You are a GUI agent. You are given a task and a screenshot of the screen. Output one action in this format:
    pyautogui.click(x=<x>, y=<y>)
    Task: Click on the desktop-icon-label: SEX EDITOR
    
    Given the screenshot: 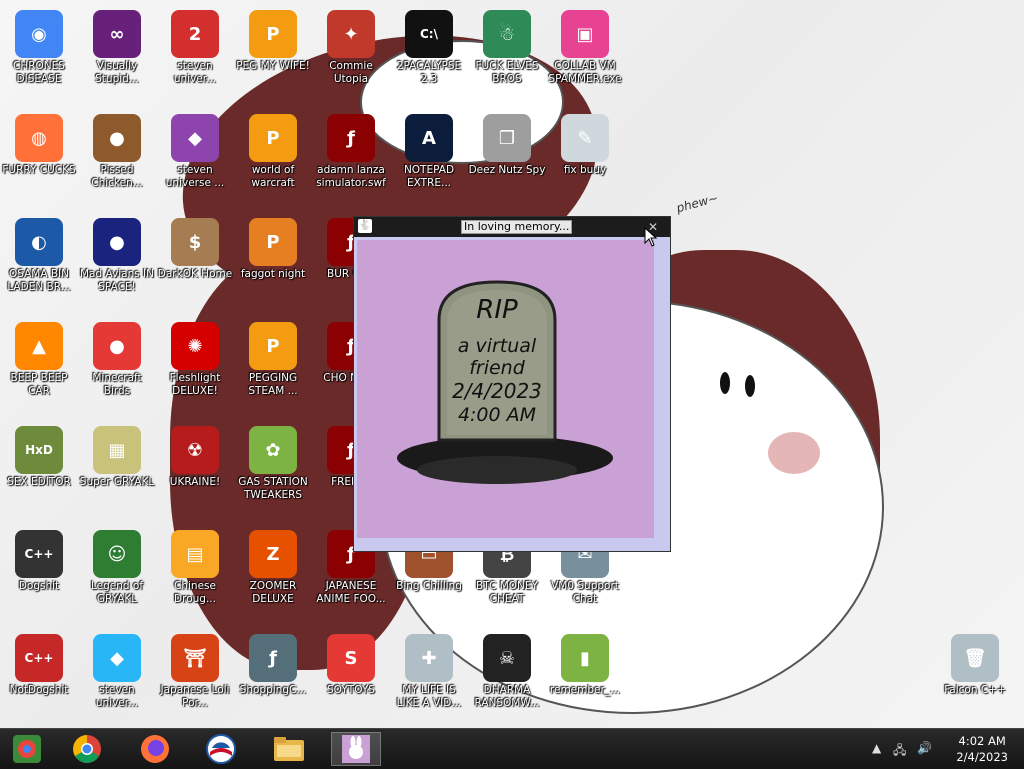 What is the action you would take?
    pyautogui.click(x=39, y=482)
    